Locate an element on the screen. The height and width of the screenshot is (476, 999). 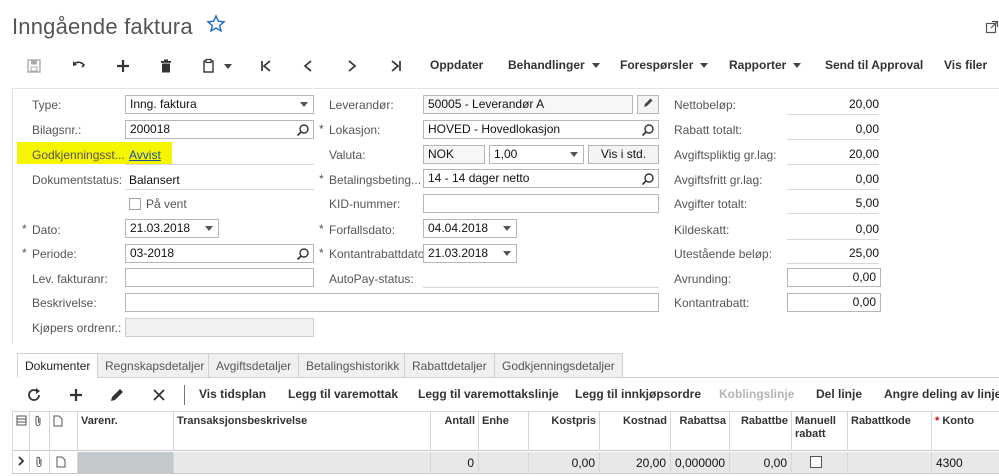
close-icon is located at coordinates (159, 395).